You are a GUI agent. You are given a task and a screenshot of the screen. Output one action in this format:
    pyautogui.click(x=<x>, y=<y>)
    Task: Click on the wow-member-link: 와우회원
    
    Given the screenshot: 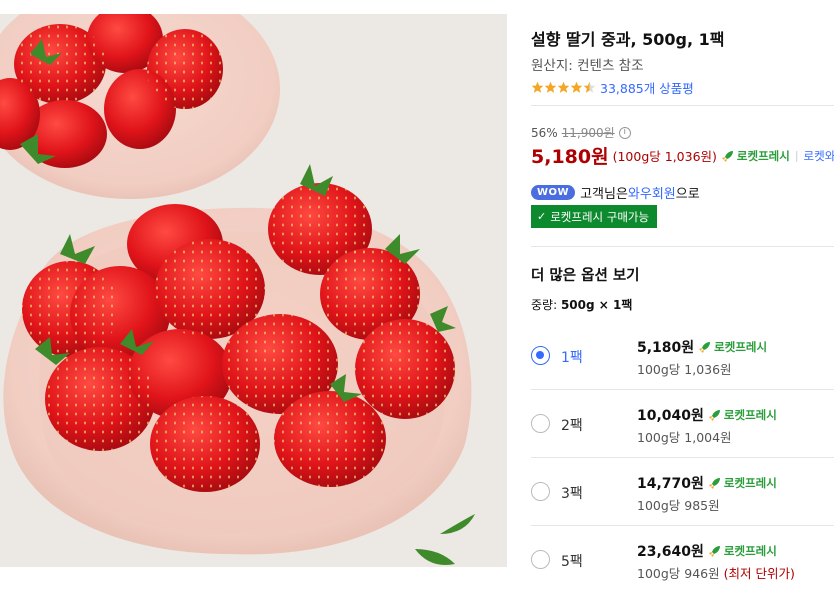 What is the action you would take?
    pyautogui.click(x=652, y=192)
    